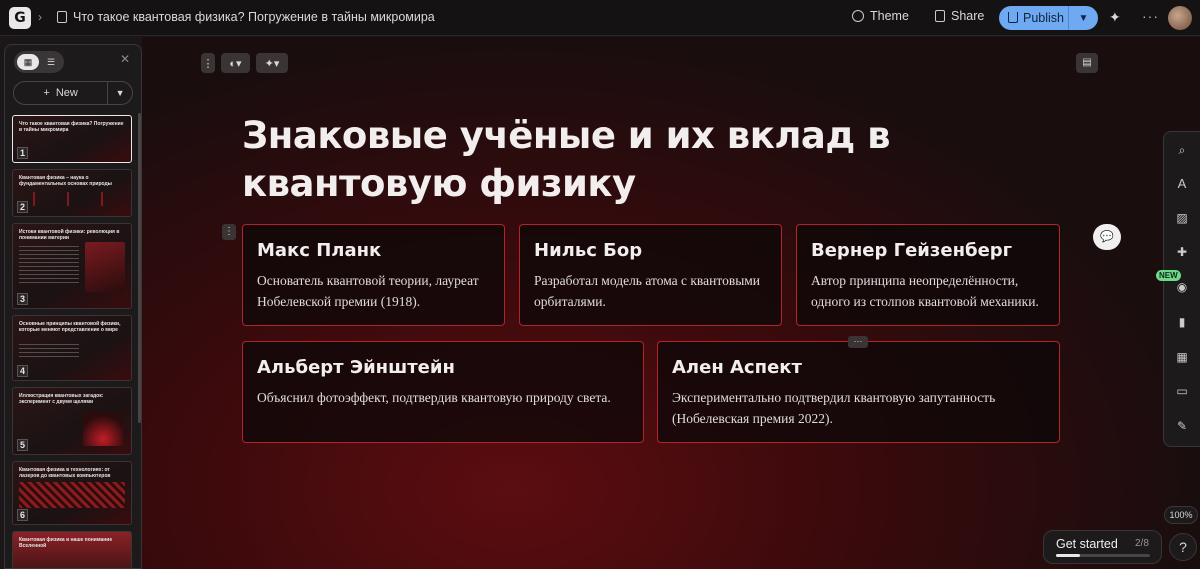 The width and height of the screenshot is (1200, 569). Describe the element at coordinates (1048, 18) in the screenshot. I see `publish-button: Publish ▼` at that location.